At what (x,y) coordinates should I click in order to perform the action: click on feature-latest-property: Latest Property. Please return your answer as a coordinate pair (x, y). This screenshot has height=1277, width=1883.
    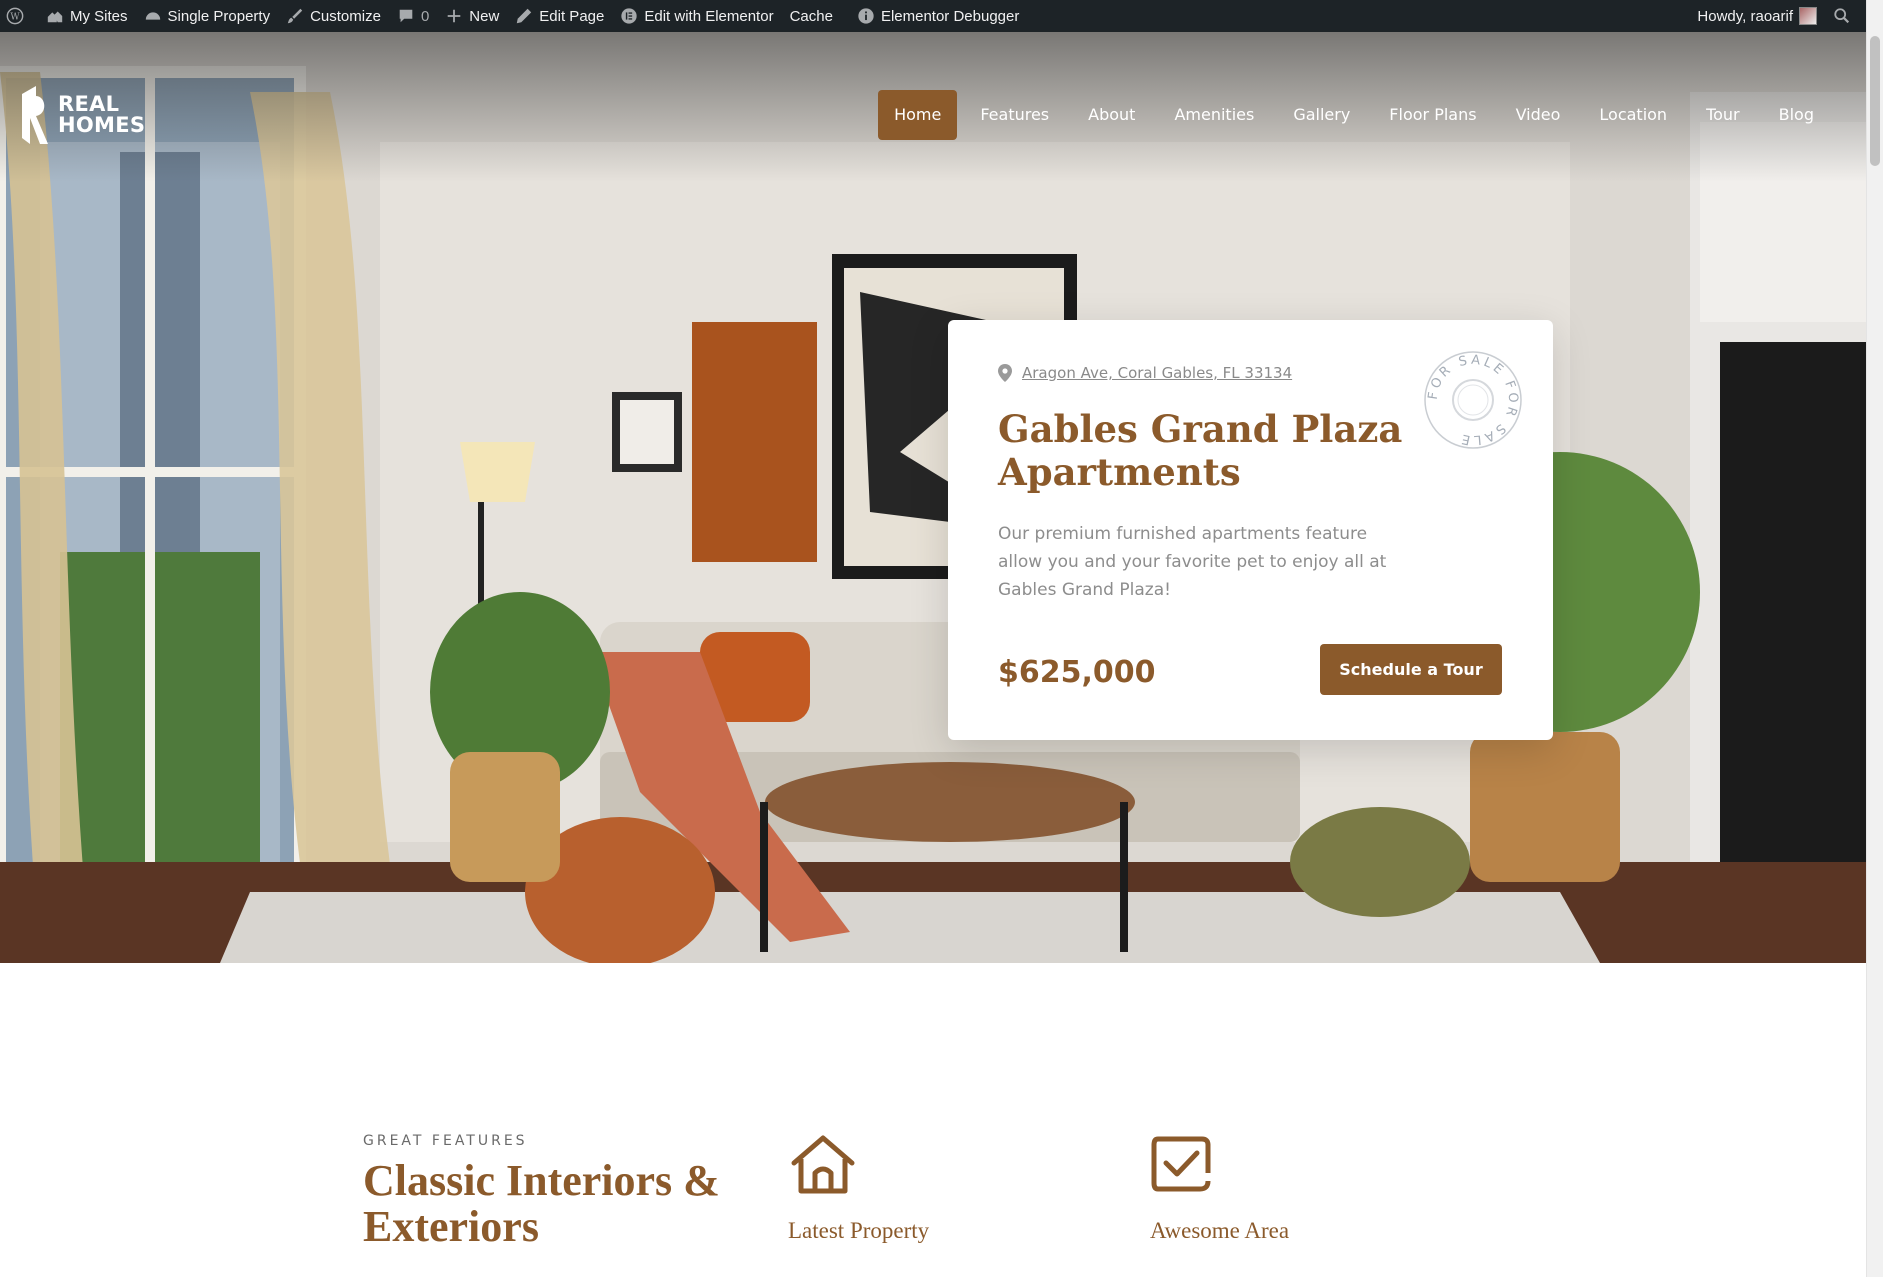
    Looking at the image, I should click on (858, 1188).